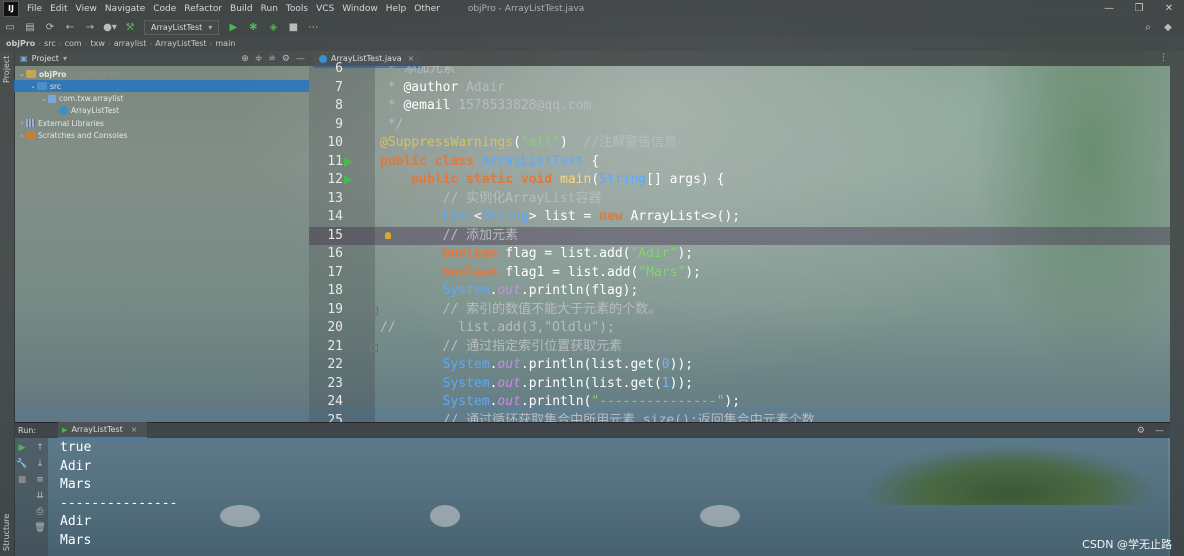 The width and height of the screenshot is (1184, 556). I want to click on minimize-button: —, so click(1109, 9).